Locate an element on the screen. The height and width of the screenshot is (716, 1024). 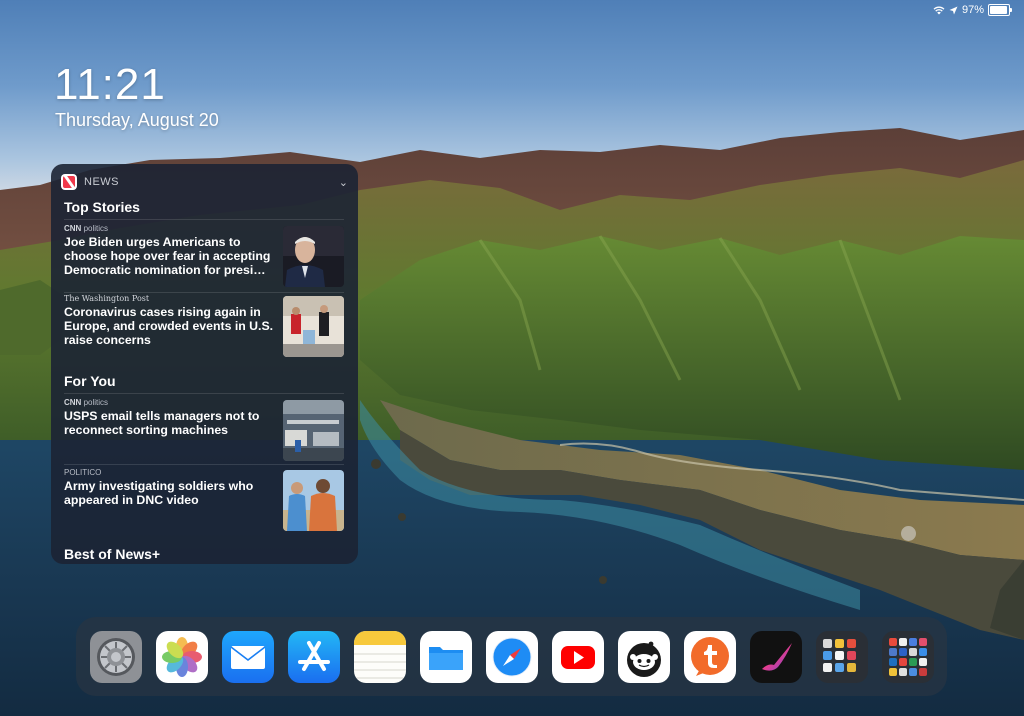
settings-app-icon is located at coordinates (116, 656).